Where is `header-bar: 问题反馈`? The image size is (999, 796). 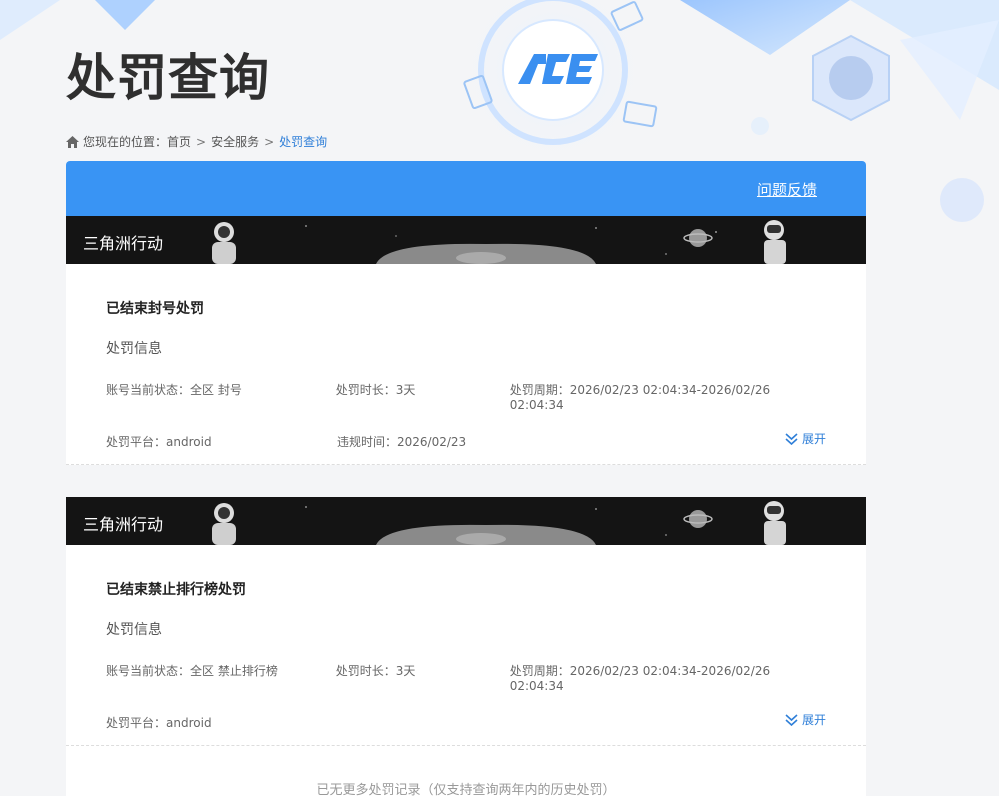 header-bar: 问题反馈 is located at coordinates (466, 188).